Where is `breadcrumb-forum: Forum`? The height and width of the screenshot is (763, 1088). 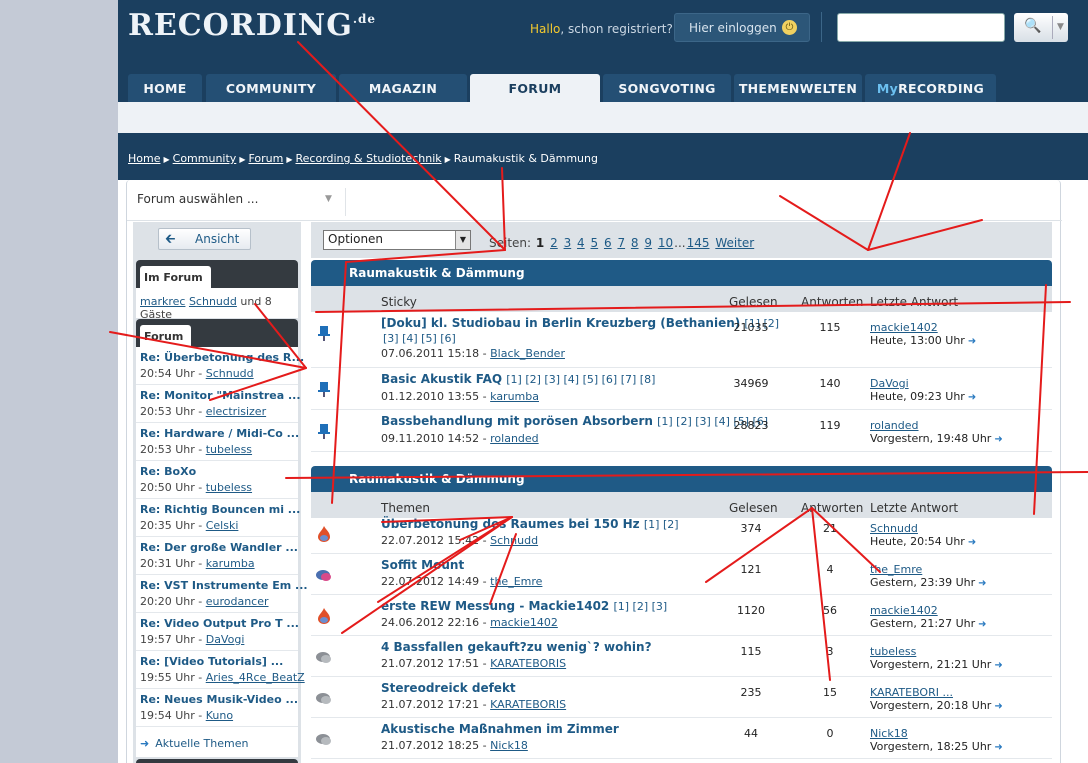 breadcrumb-forum: Forum is located at coordinates (265, 158).